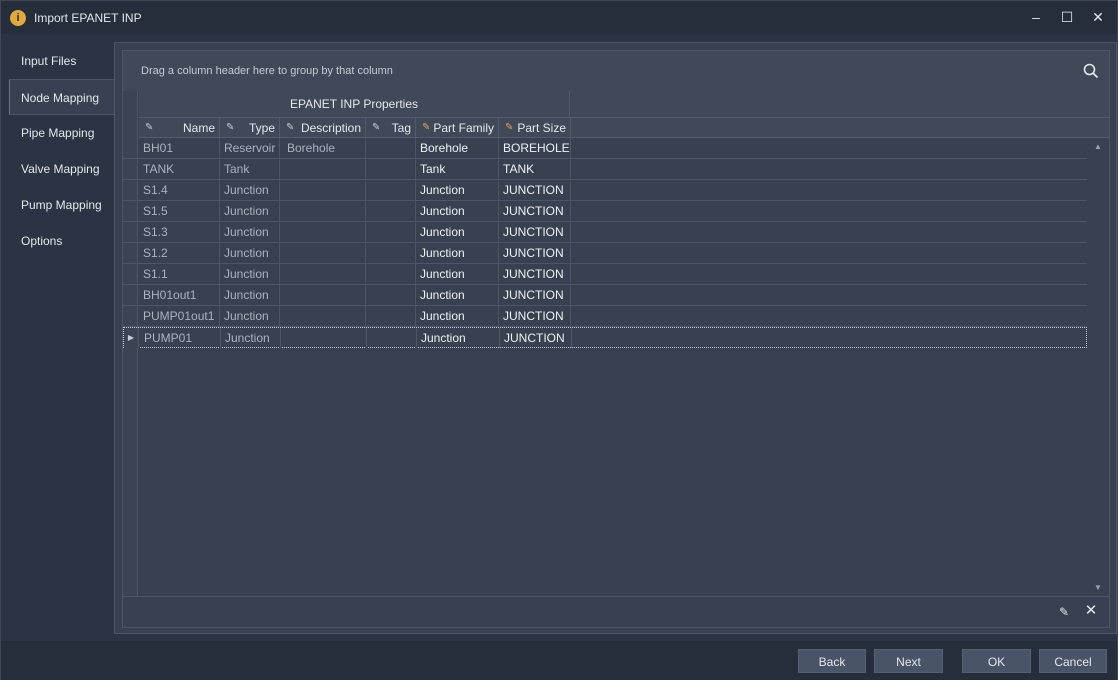 The height and width of the screenshot is (680, 1118). Describe the element at coordinates (535, 169) in the screenshot. I see `cell-part-size: TANK` at that location.